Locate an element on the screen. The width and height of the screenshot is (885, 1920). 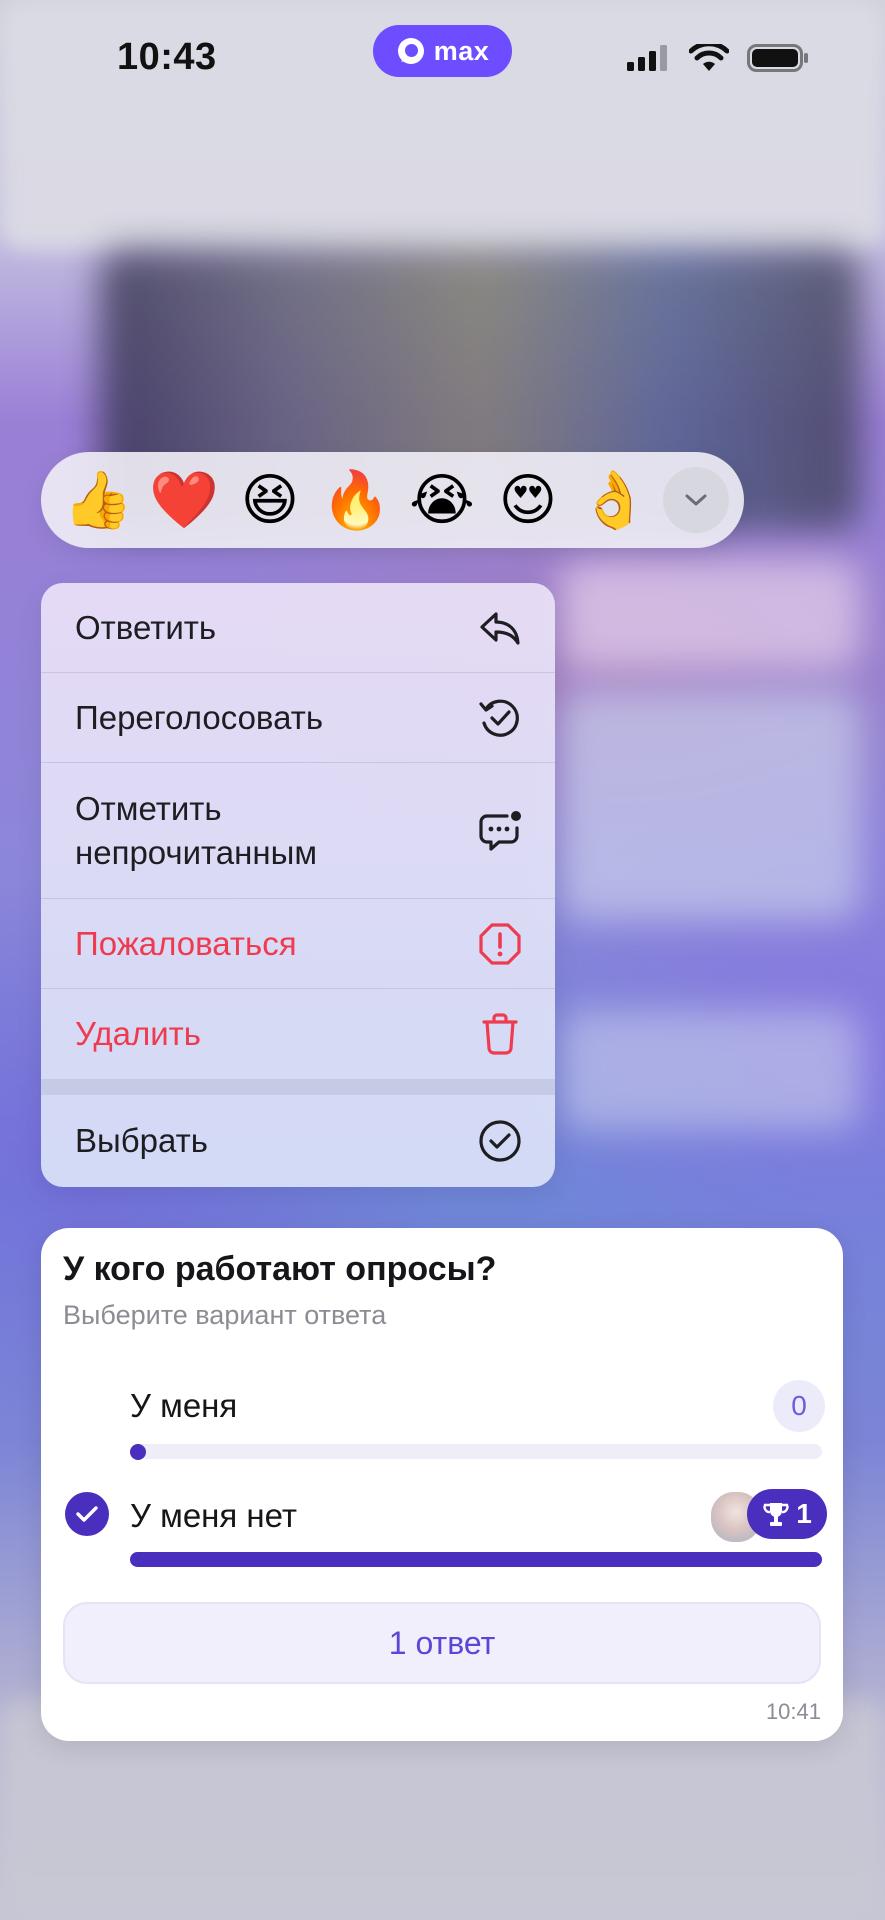
menu-item-revote: Переголосовать is located at coordinates (298, 718).